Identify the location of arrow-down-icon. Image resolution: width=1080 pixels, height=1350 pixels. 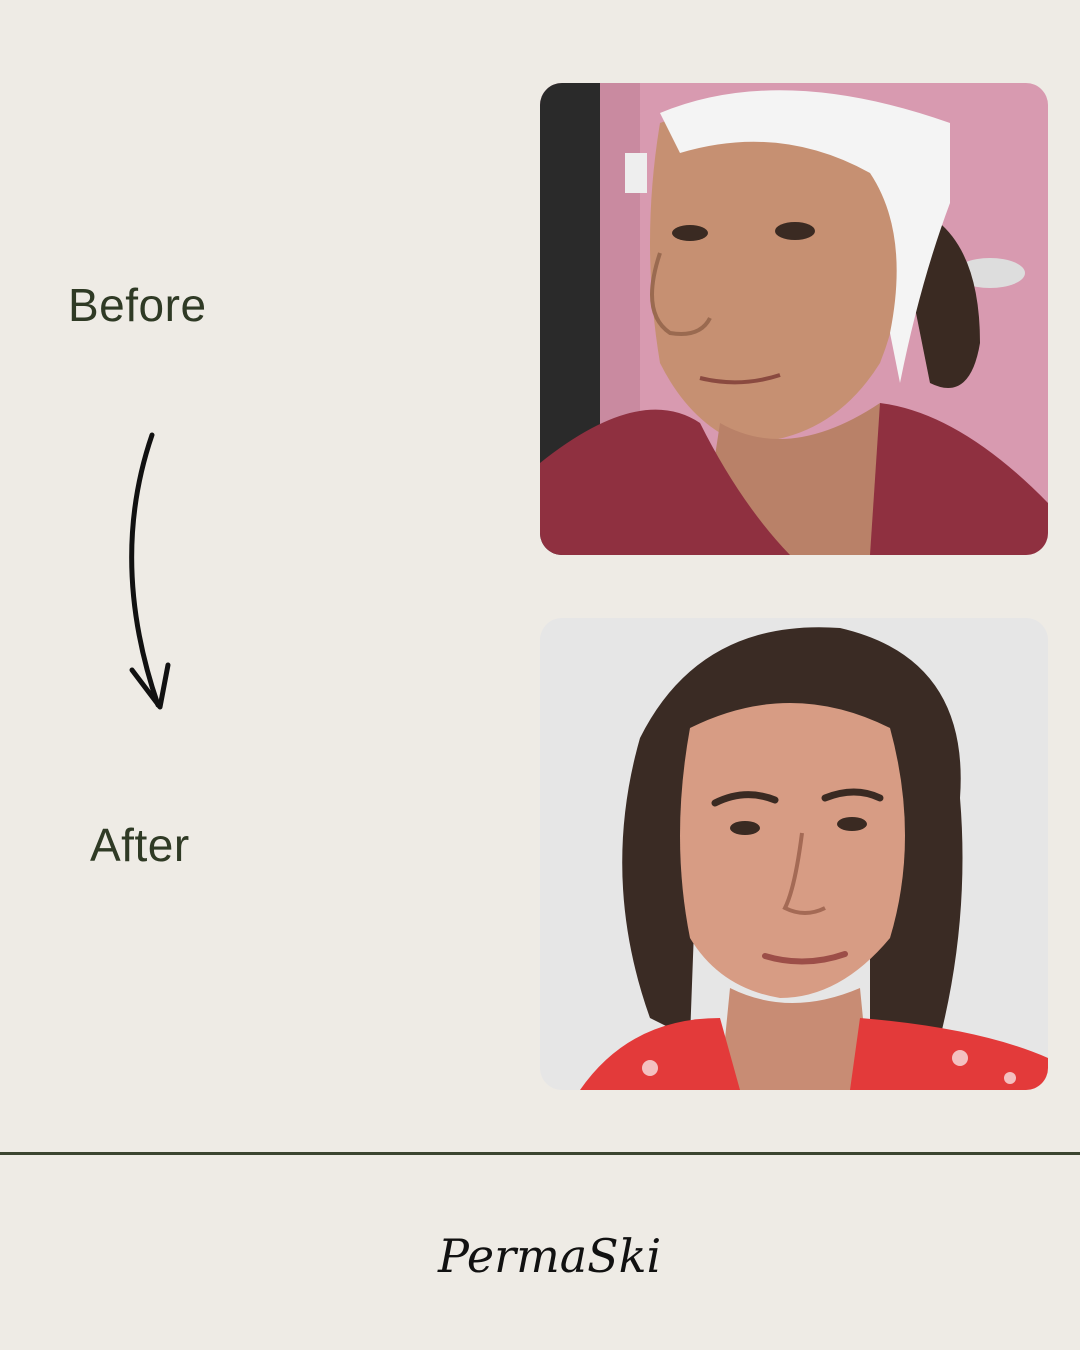
(150, 571).